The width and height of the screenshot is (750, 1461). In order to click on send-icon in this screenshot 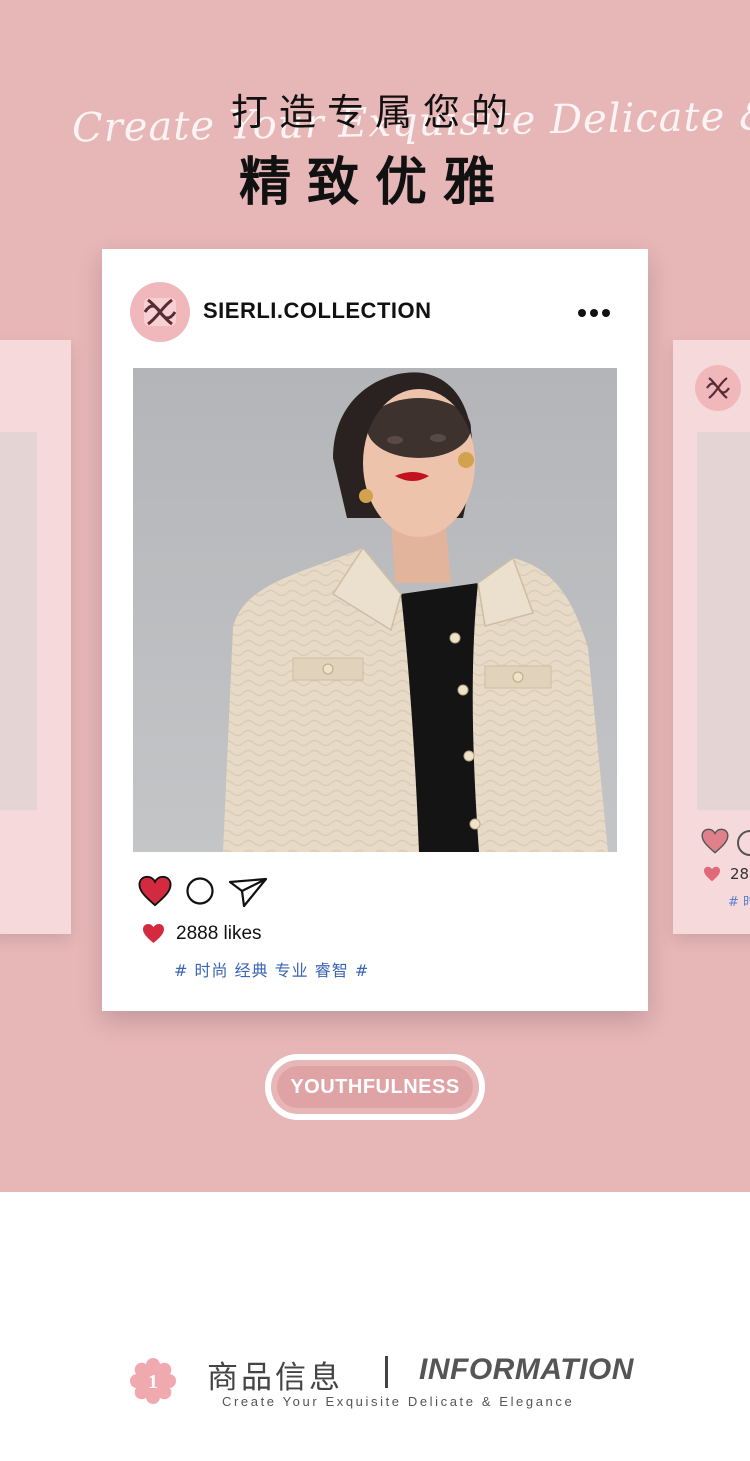, I will do `click(248, 892)`.